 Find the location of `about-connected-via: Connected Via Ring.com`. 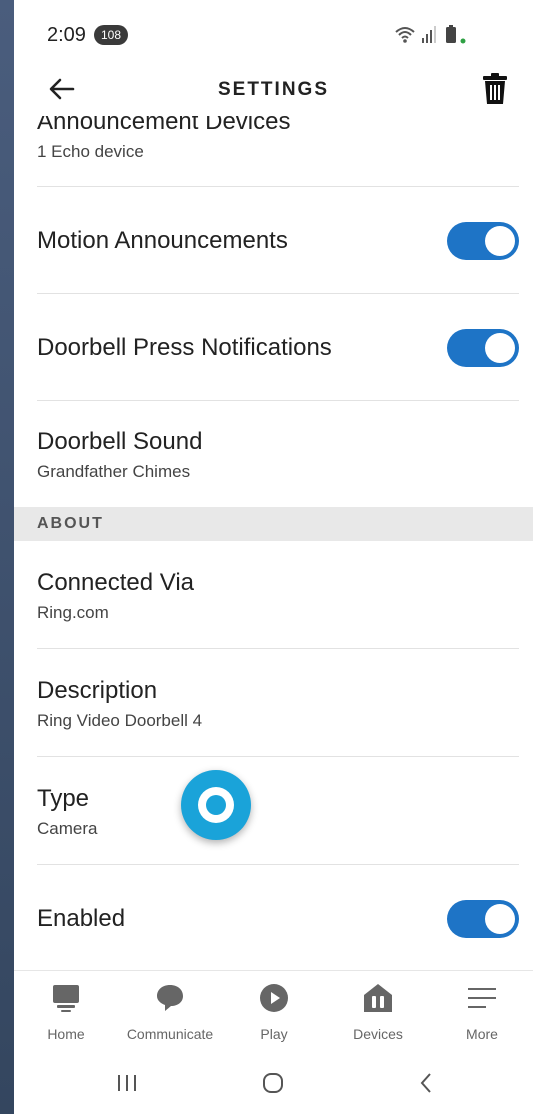

about-connected-via: Connected Via Ring.com is located at coordinates (273, 594).